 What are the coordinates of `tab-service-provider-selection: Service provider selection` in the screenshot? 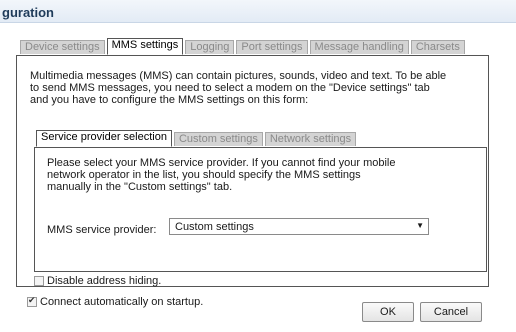 It's located at (104, 138).